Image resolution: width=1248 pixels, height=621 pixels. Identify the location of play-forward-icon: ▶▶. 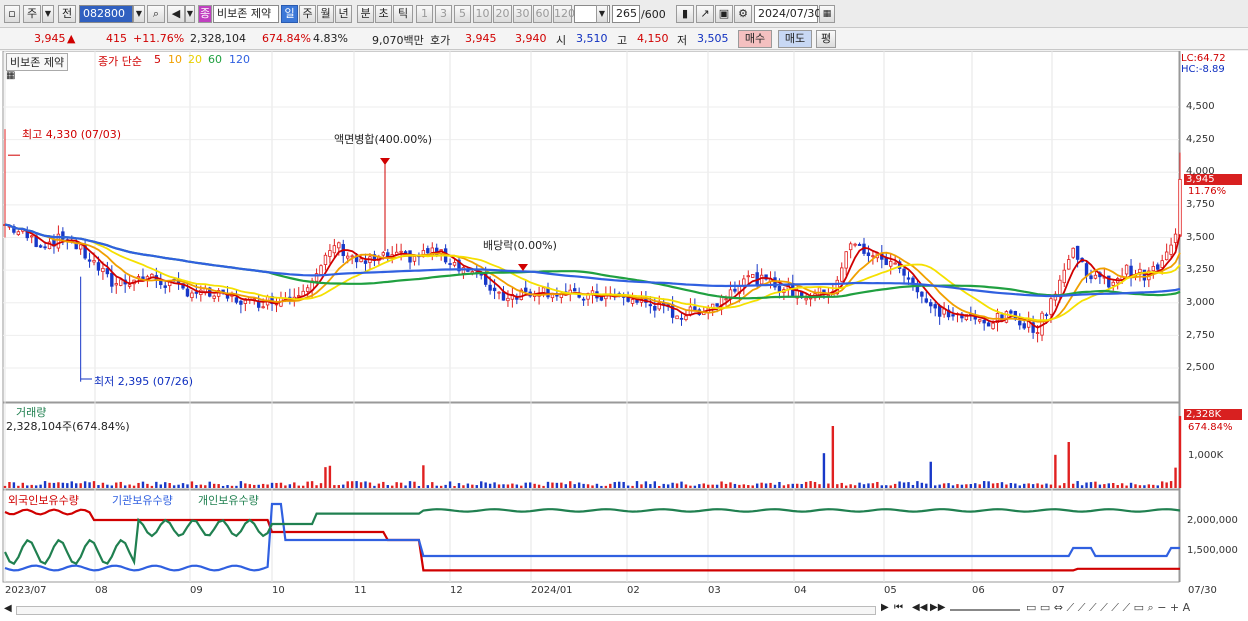
(937, 607).